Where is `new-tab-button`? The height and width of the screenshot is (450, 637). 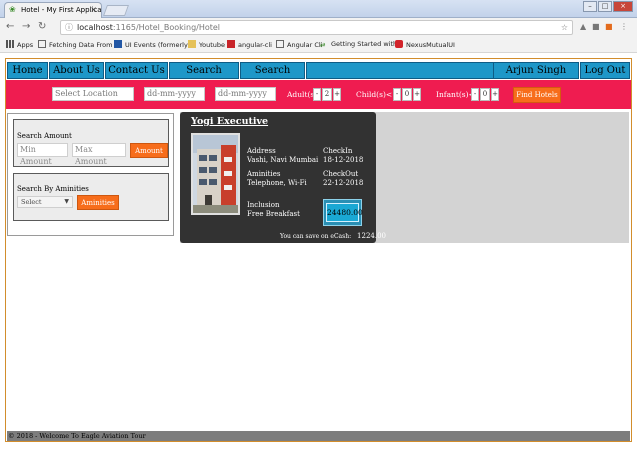
new-tab-button is located at coordinates (116, 10).